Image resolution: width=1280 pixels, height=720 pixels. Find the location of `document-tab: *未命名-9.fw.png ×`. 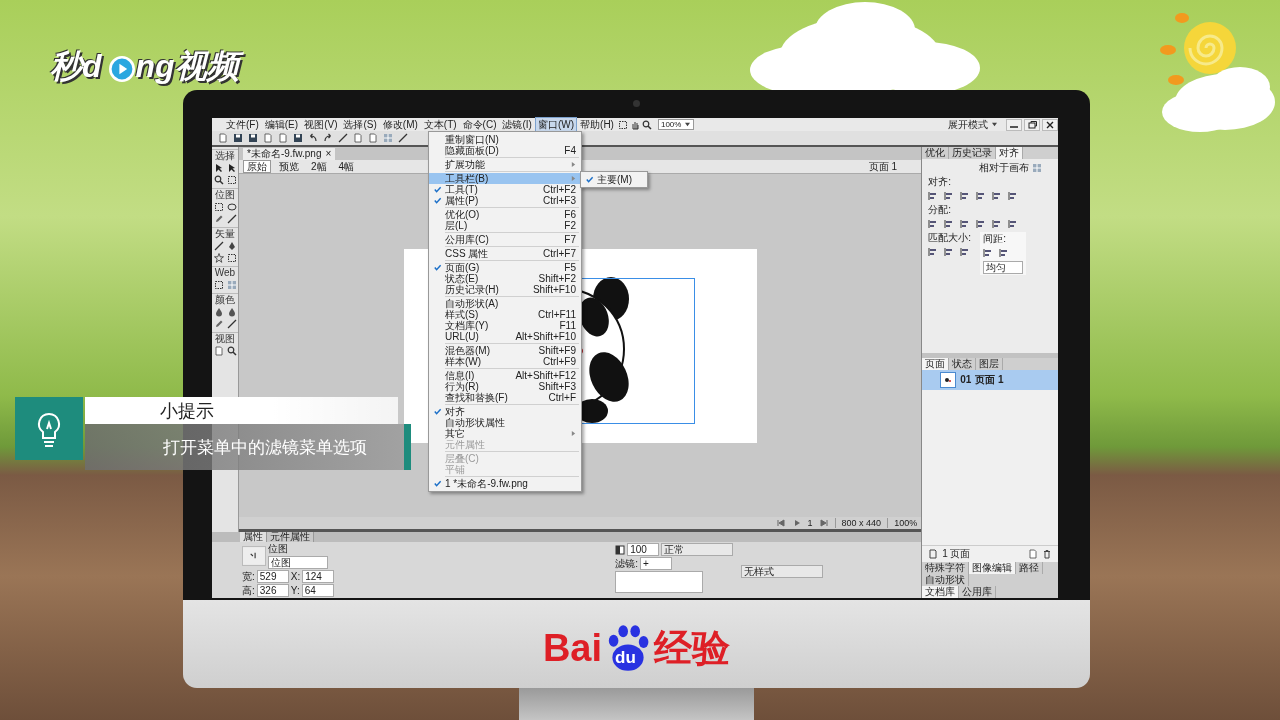

document-tab: *未命名-9.fw.png × is located at coordinates (289, 154).